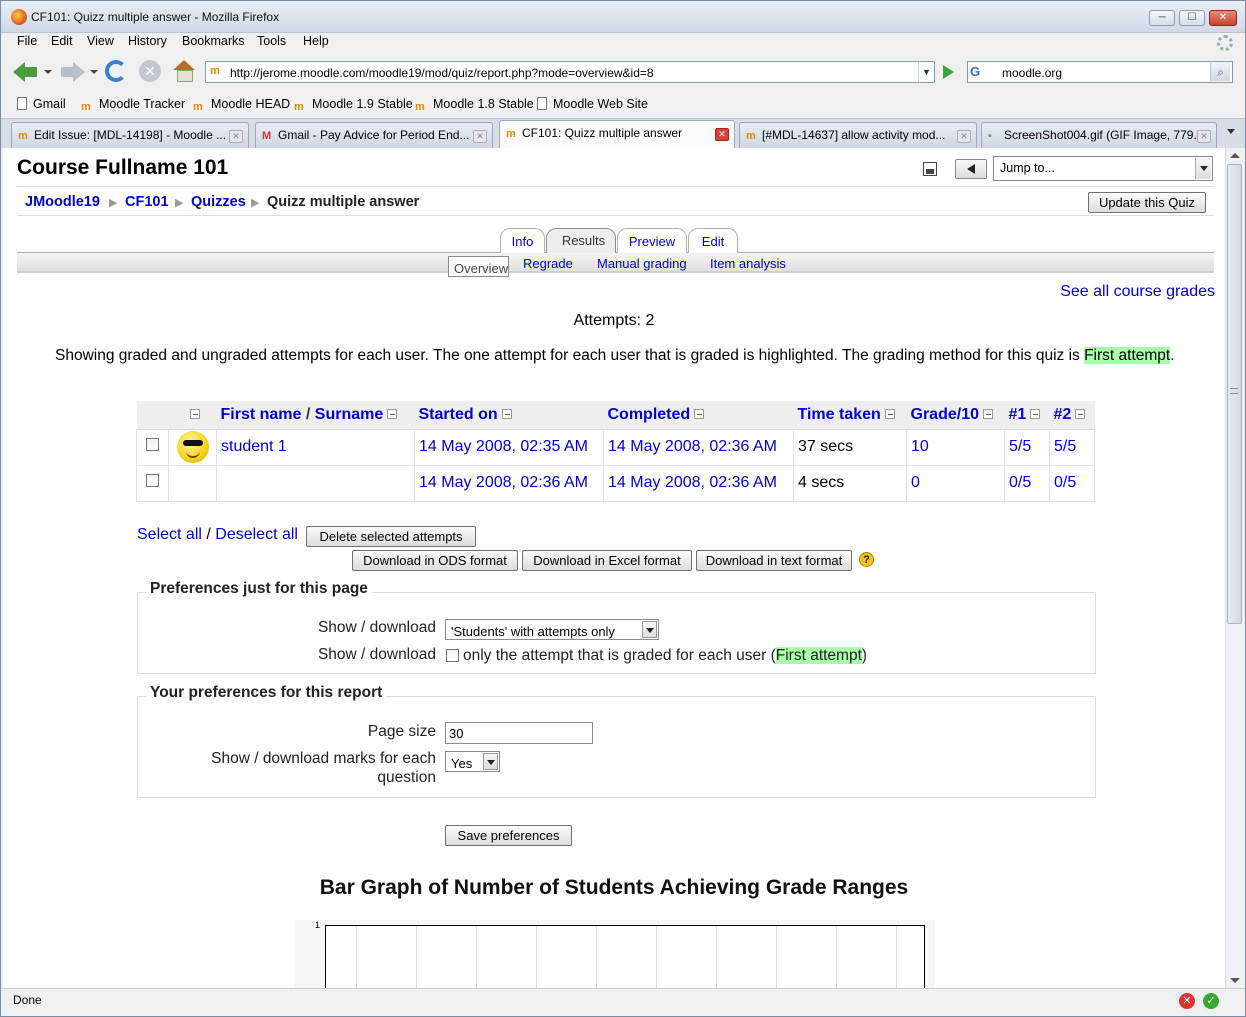 This screenshot has height=1017, width=1246. Describe the element at coordinates (1235, 980) in the screenshot. I see `scroll-down-icon` at that location.